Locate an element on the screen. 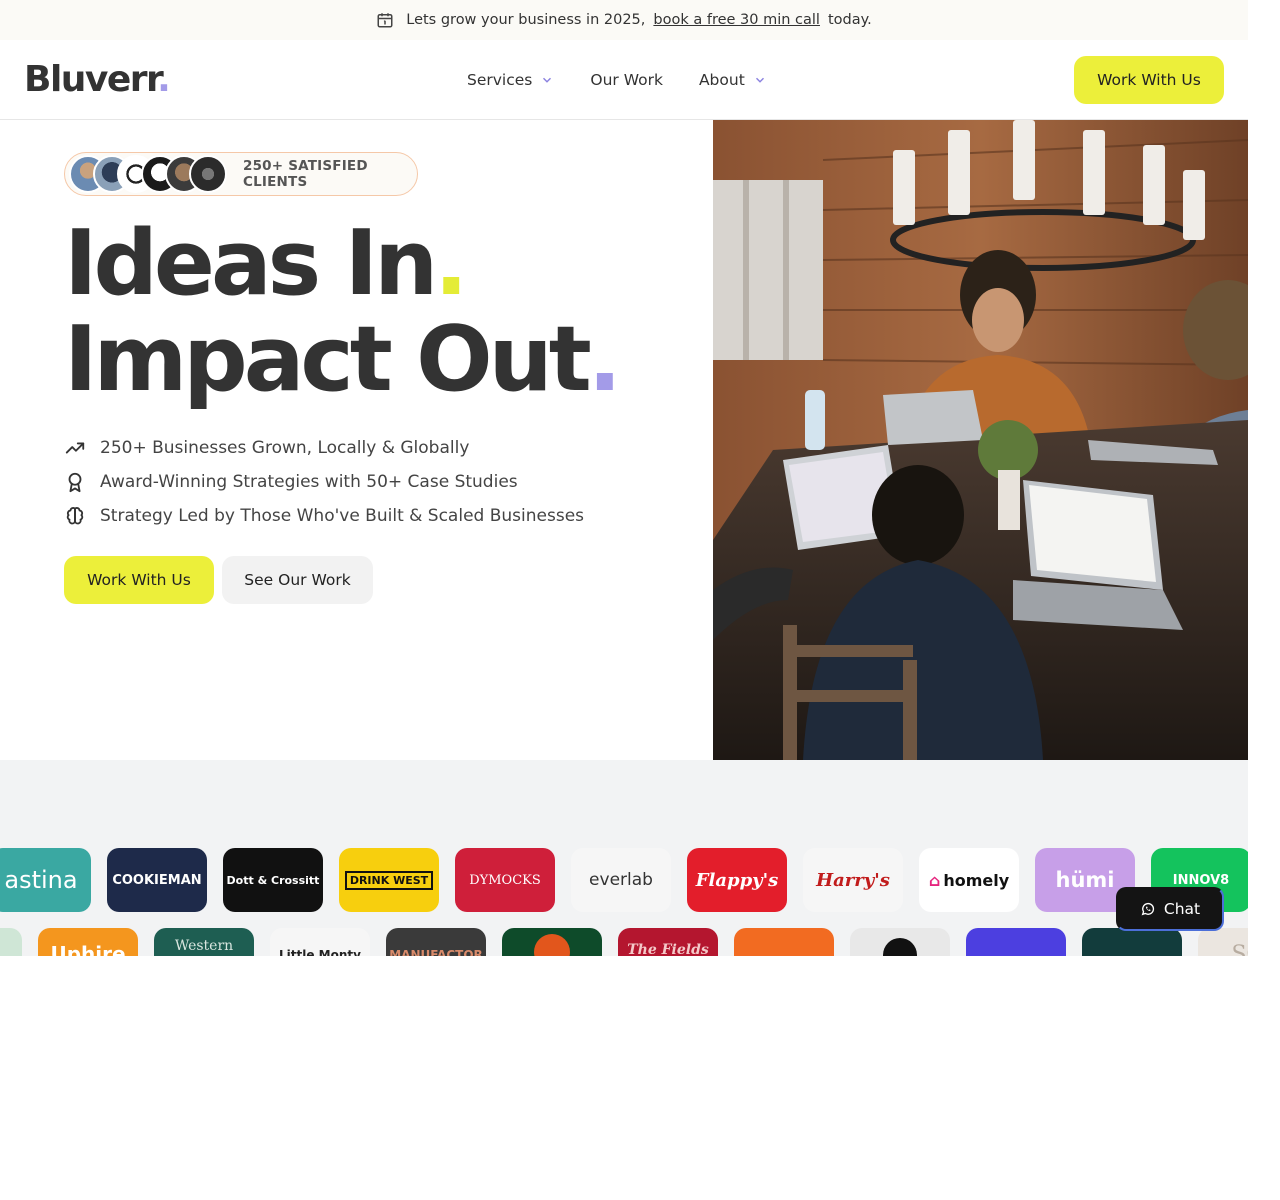  trending-up-icon is located at coordinates (75, 447).